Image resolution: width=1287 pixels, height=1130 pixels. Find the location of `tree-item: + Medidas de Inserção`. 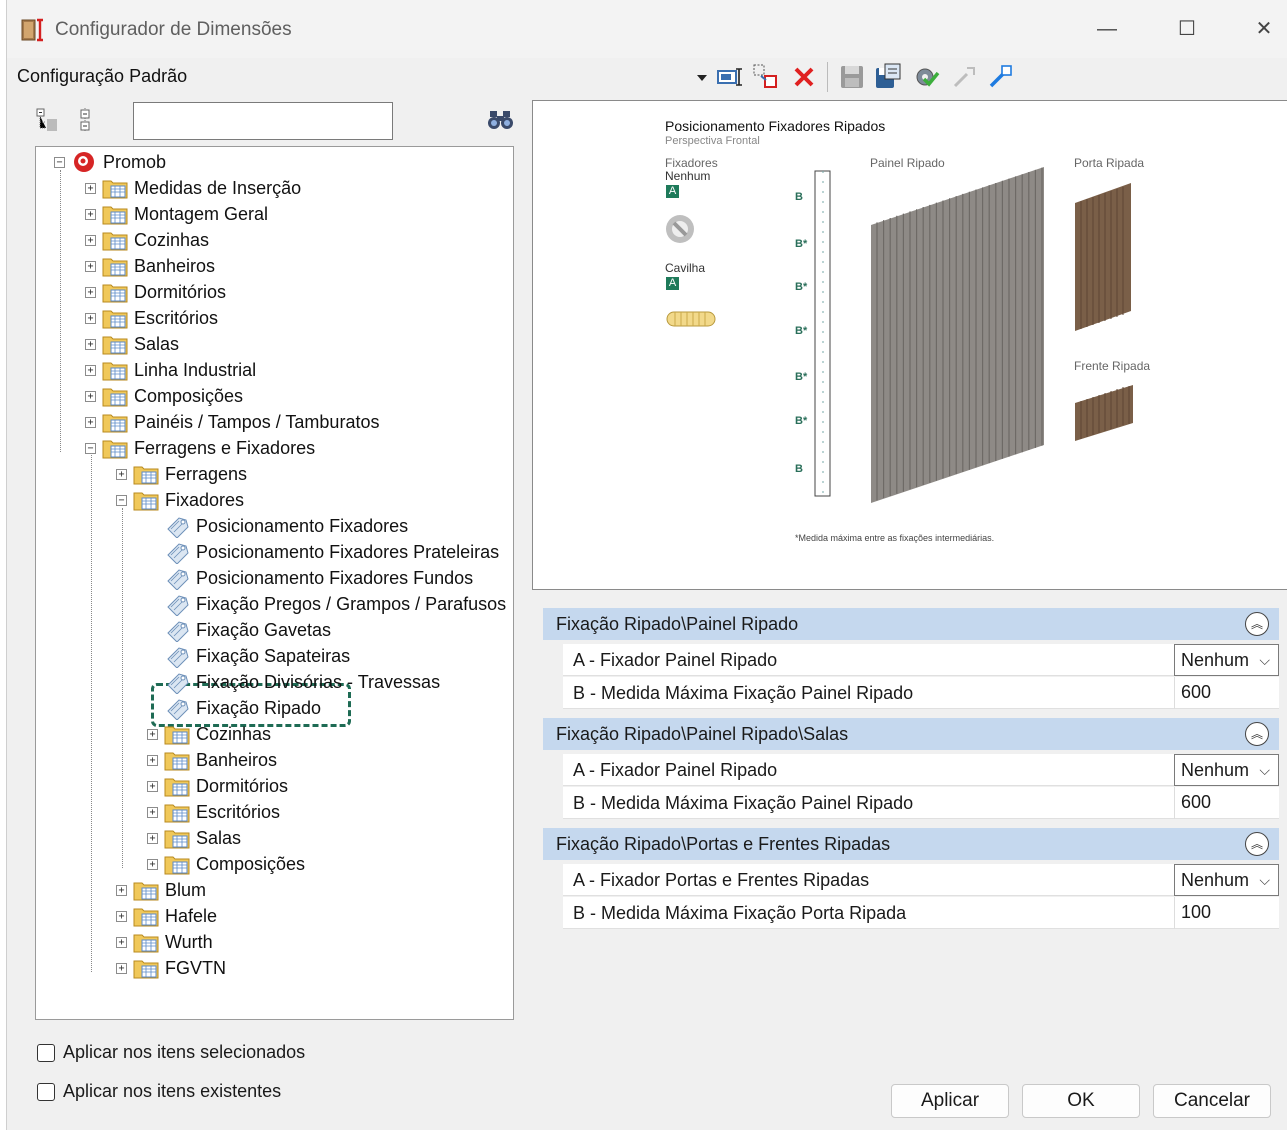

tree-item: + Medidas de Inserção is located at coordinates (193, 188).